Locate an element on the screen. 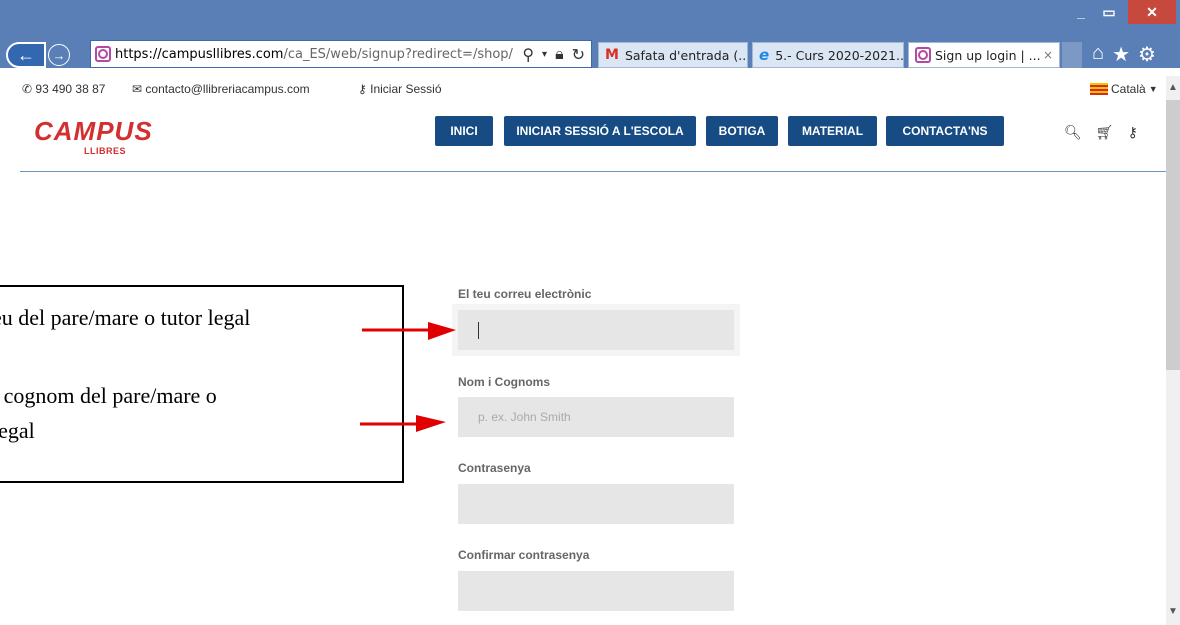 The height and width of the screenshot is (625, 1180). phone-info: ✆ 93 490 38 87 is located at coordinates (63, 89).